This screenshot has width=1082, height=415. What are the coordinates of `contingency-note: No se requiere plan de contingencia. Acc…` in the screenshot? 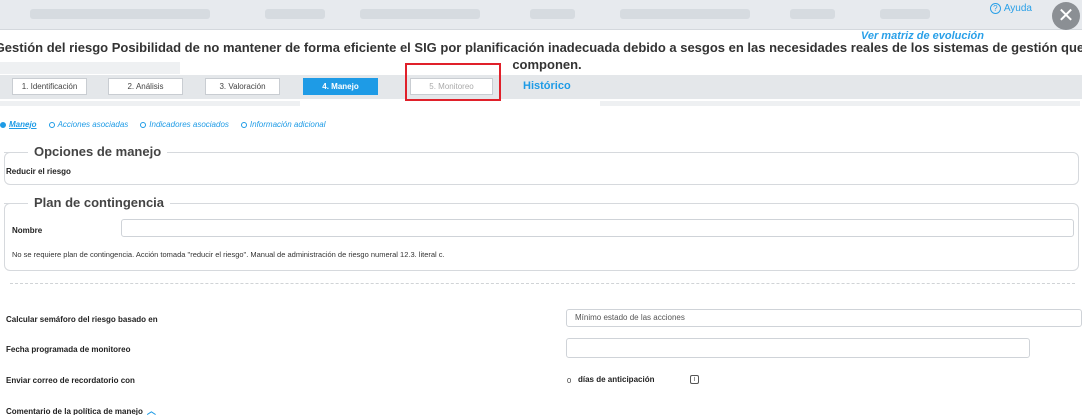 It's located at (228, 254).